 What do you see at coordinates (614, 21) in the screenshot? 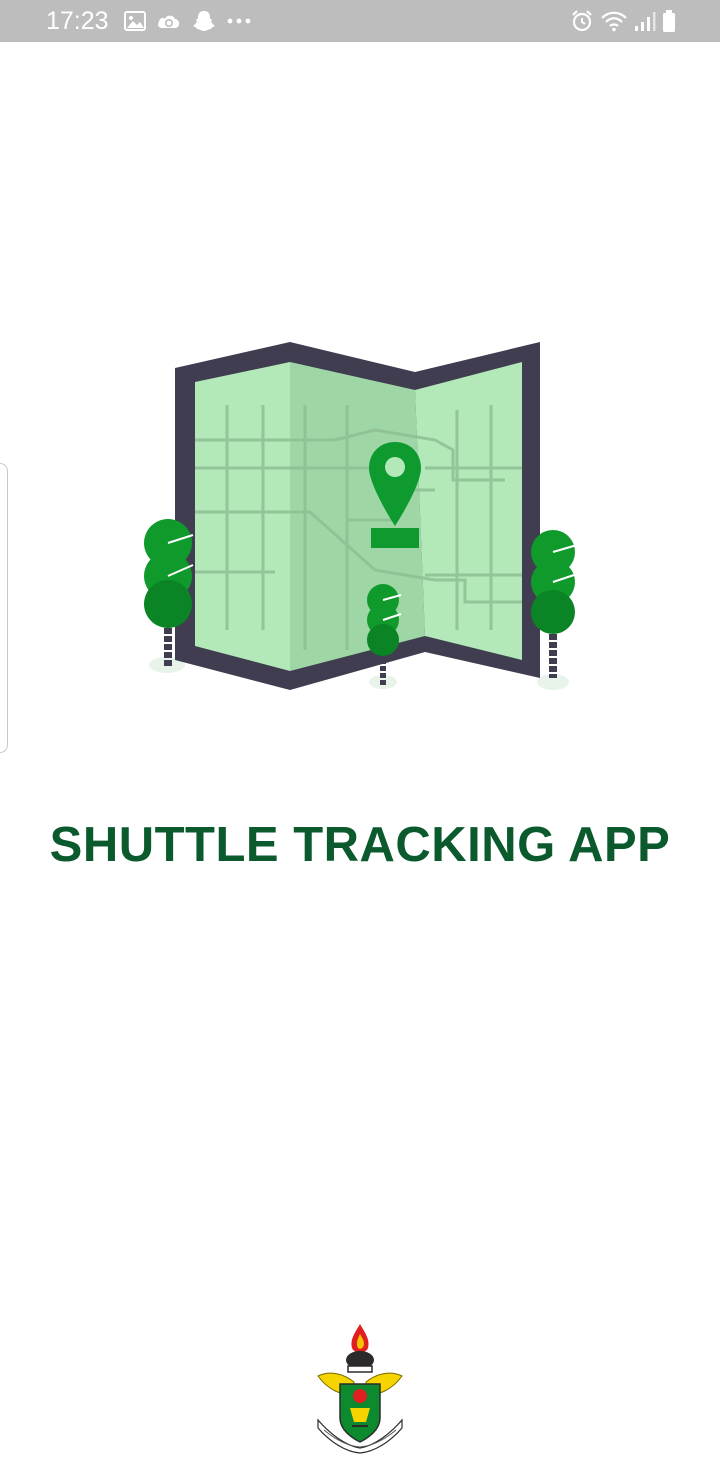
I see `wifi-icon` at bounding box center [614, 21].